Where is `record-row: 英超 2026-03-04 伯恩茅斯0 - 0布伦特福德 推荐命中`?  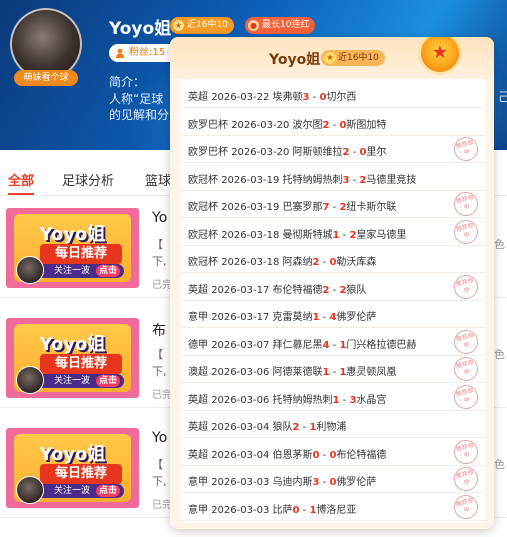 record-row: 英超 2026-03-04 伯恩茅斯0 - 0布伦特福德 推荐命中 is located at coordinates (333, 451).